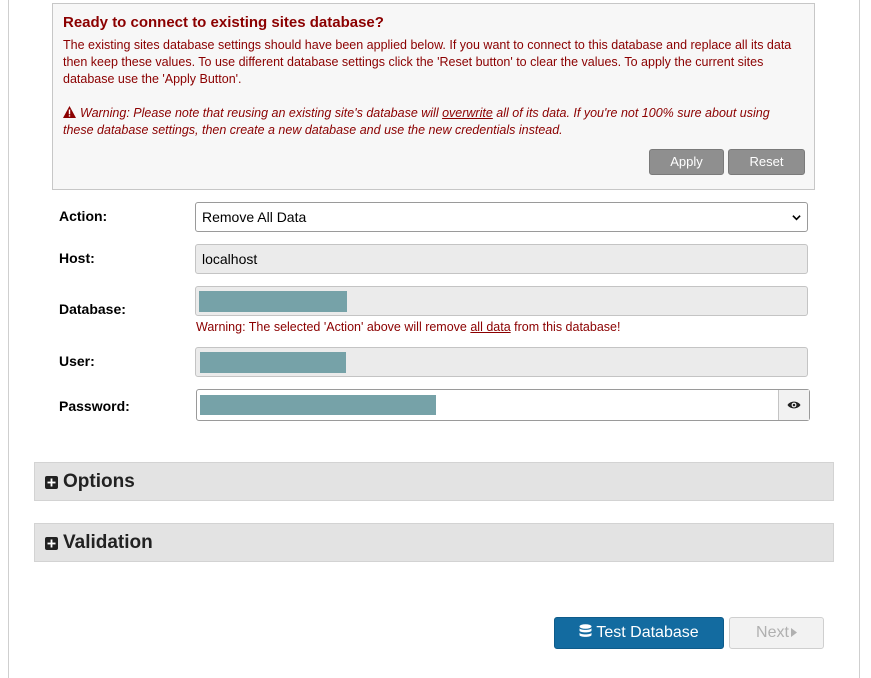  What do you see at coordinates (92, 309) in the screenshot?
I see `database-label: Database:` at bounding box center [92, 309].